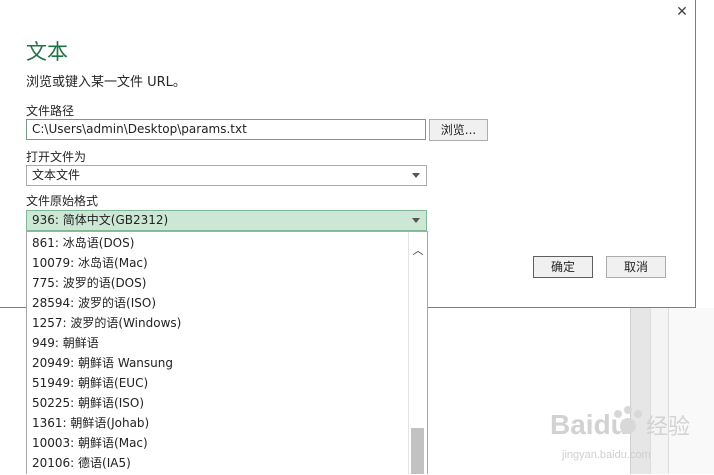 The image size is (714, 475). I want to click on list-item: 861: 冰岛语(DOS), so click(218, 243).